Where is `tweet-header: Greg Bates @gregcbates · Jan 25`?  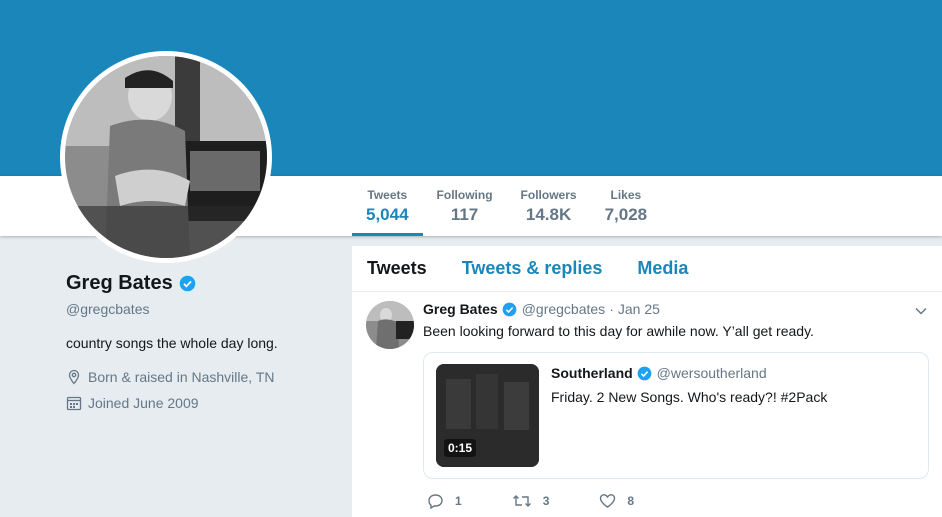
tweet-header: Greg Bates @gregcbates · Jan 25 is located at coordinates (675, 309).